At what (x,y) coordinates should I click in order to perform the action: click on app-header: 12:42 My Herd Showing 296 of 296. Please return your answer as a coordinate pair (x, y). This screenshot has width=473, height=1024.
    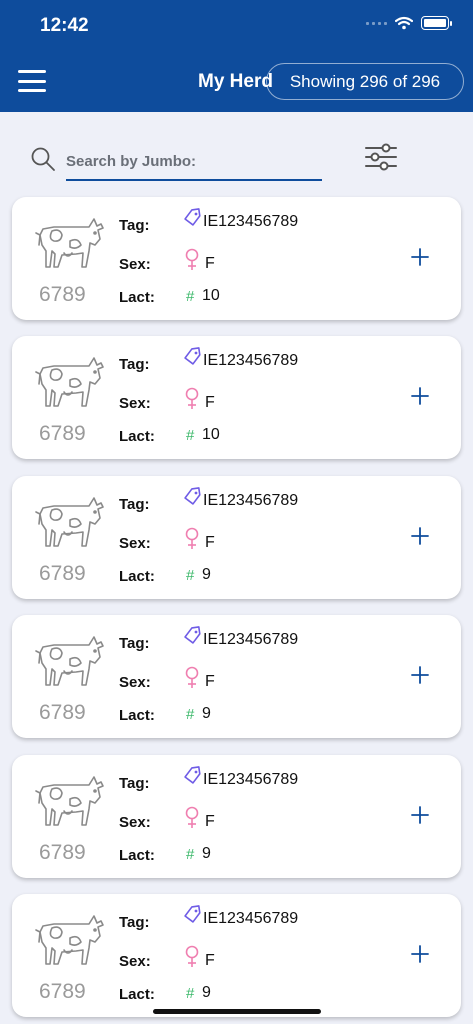
    Looking at the image, I should click on (236, 56).